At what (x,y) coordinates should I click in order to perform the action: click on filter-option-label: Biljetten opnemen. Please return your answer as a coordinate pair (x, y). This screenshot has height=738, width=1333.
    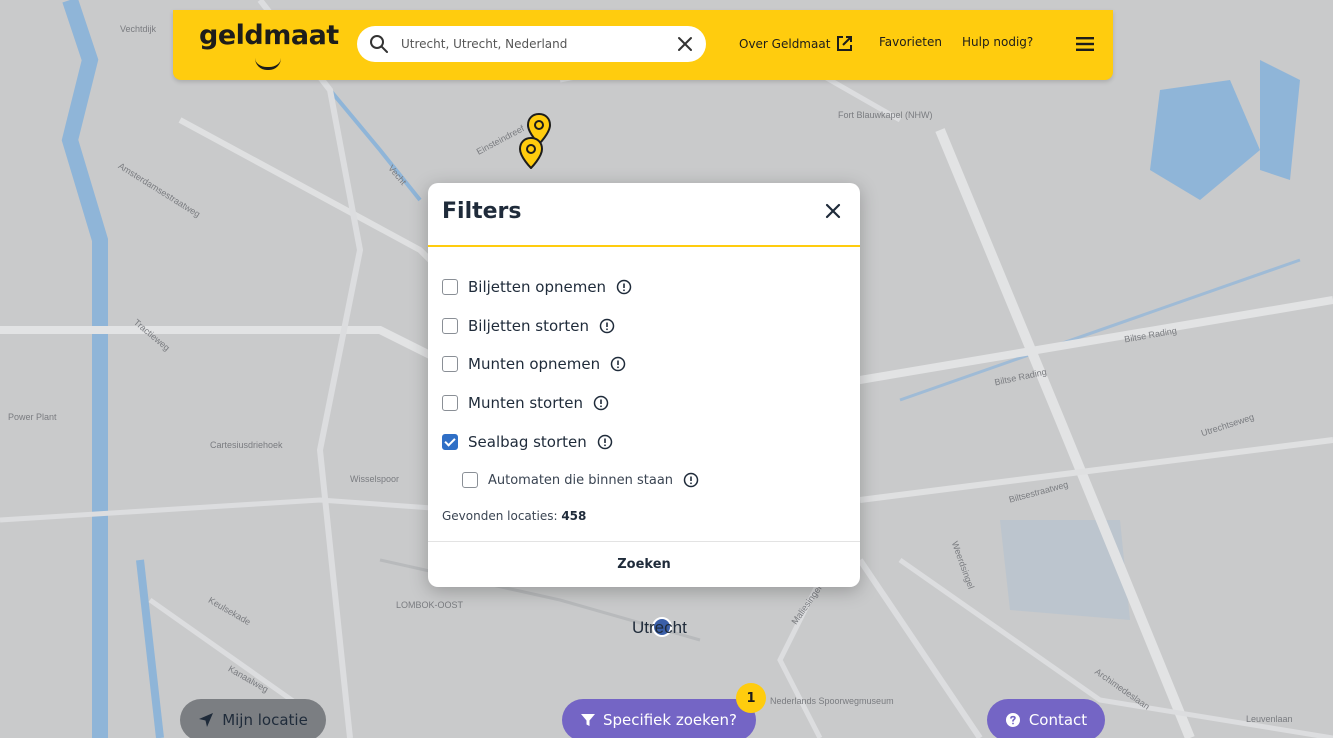
    Looking at the image, I should click on (537, 287).